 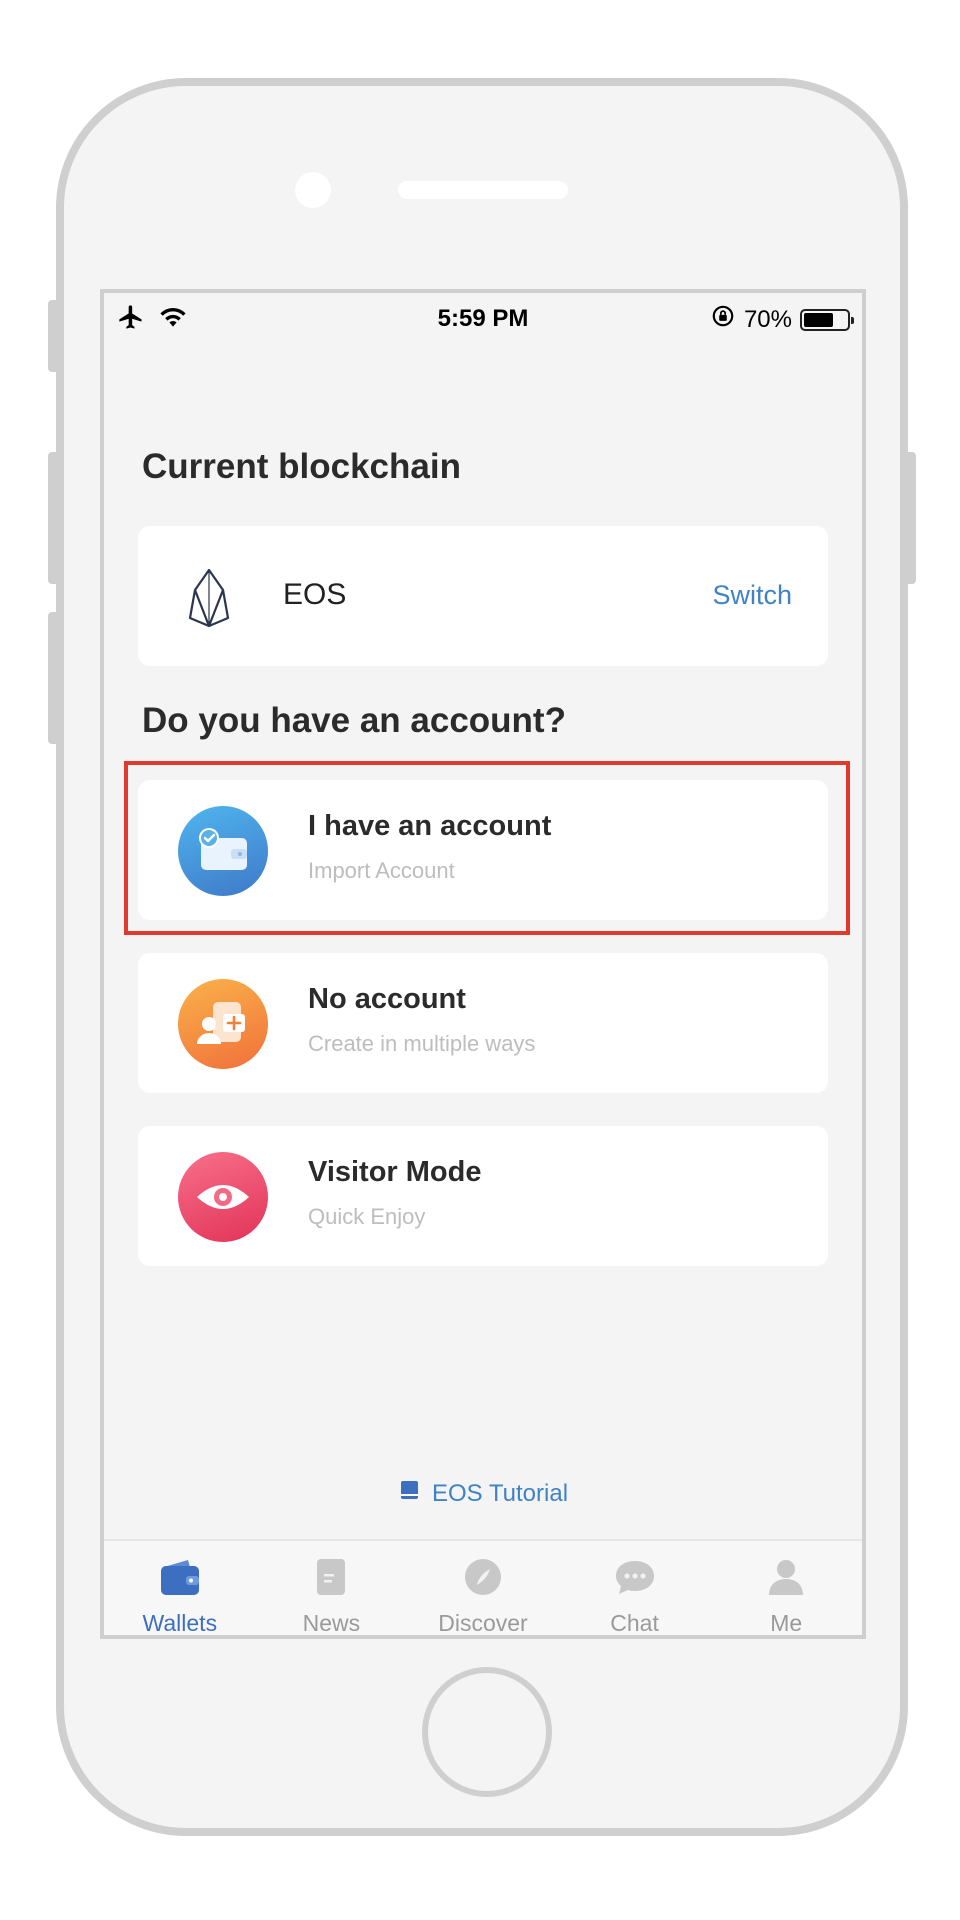 What do you see at coordinates (635, 1579) in the screenshot?
I see `chat-icon` at bounding box center [635, 1579].